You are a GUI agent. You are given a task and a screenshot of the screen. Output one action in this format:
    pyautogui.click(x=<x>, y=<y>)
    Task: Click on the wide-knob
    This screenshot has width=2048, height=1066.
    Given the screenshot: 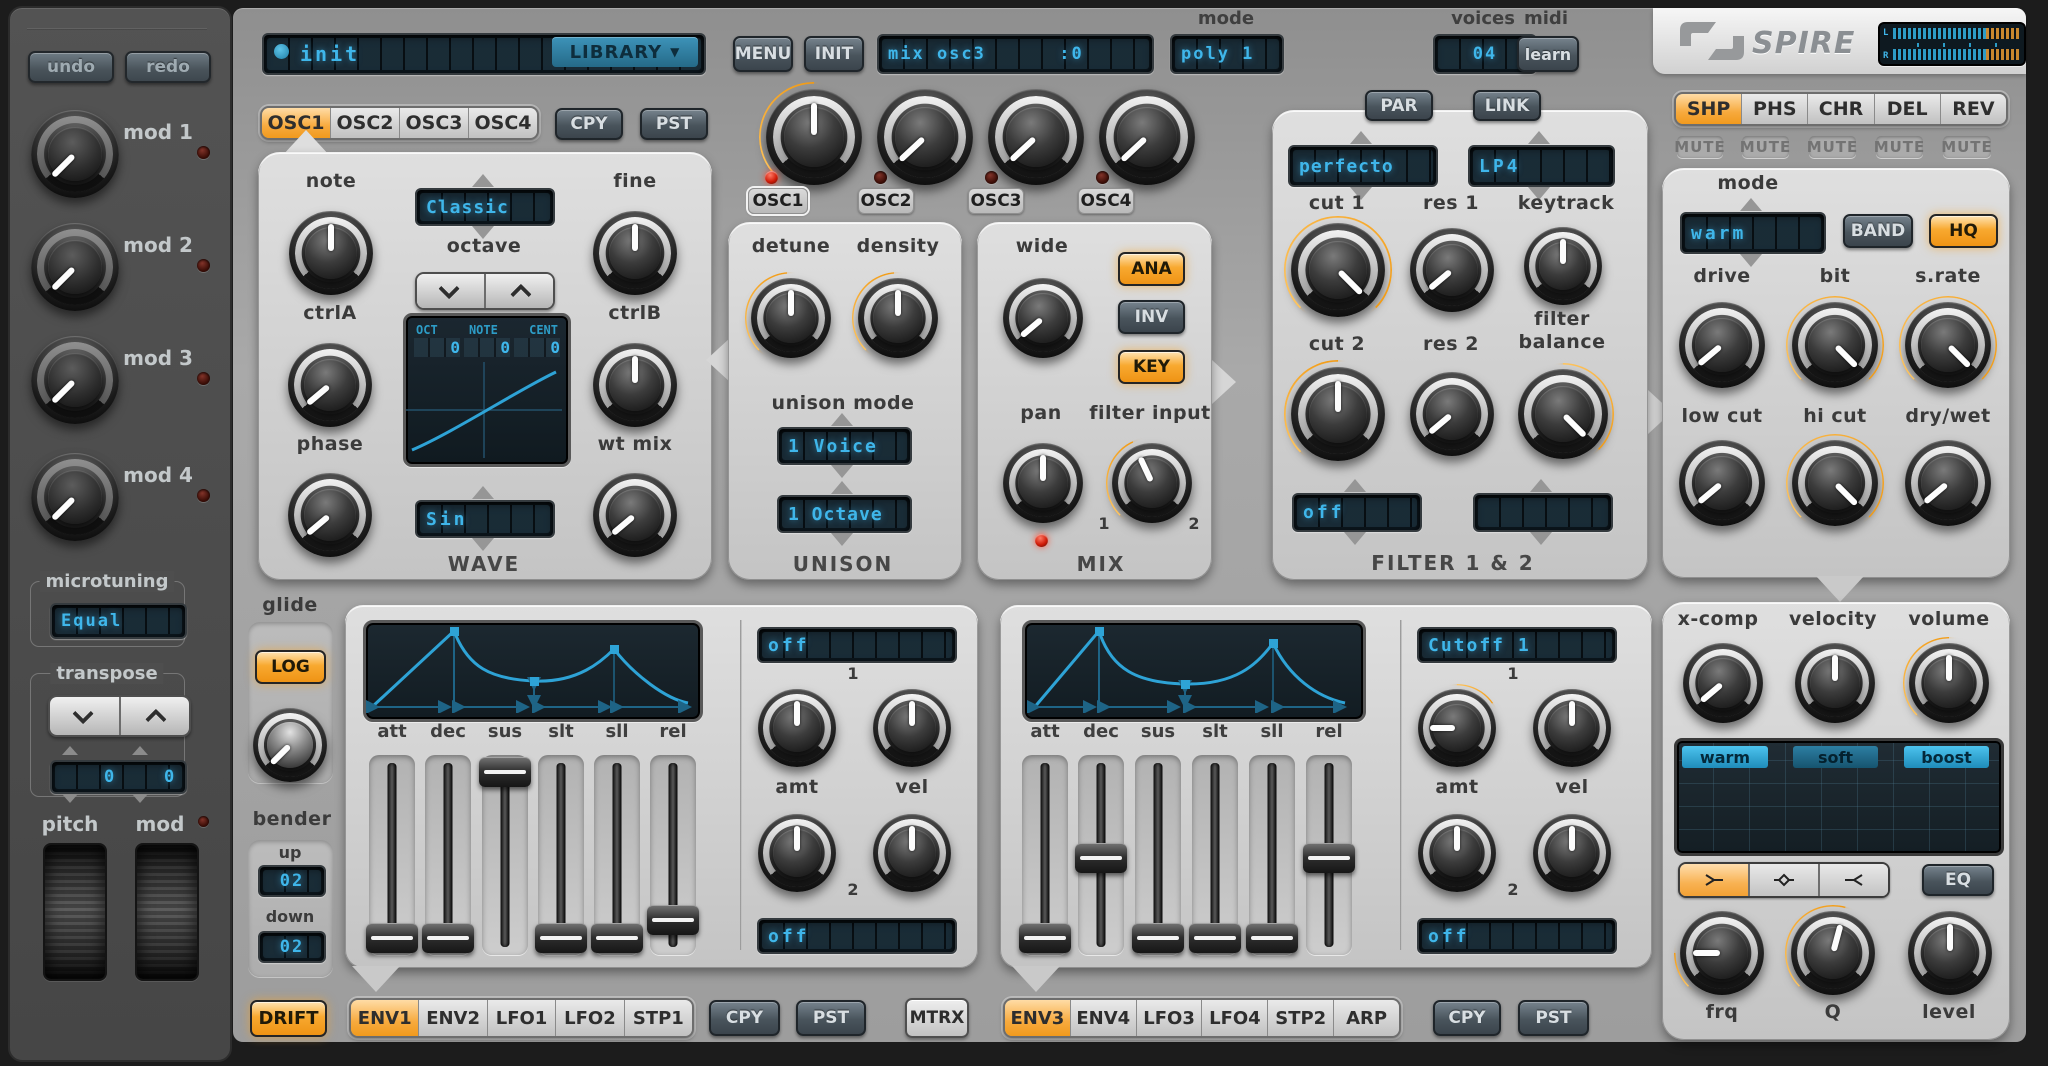 What is the action you would take?
    pyautogui.click(x=1043, y=318)
    